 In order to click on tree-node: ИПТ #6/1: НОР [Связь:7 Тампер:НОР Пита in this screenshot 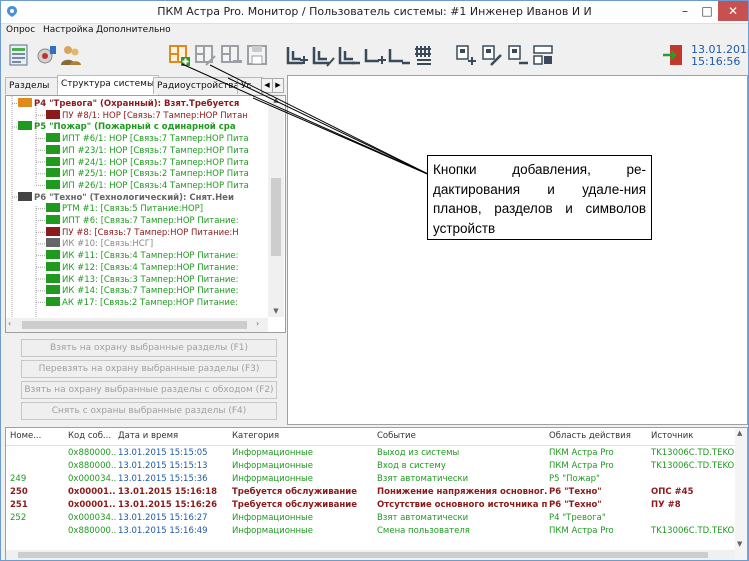, I will do `click(147, 138)`.